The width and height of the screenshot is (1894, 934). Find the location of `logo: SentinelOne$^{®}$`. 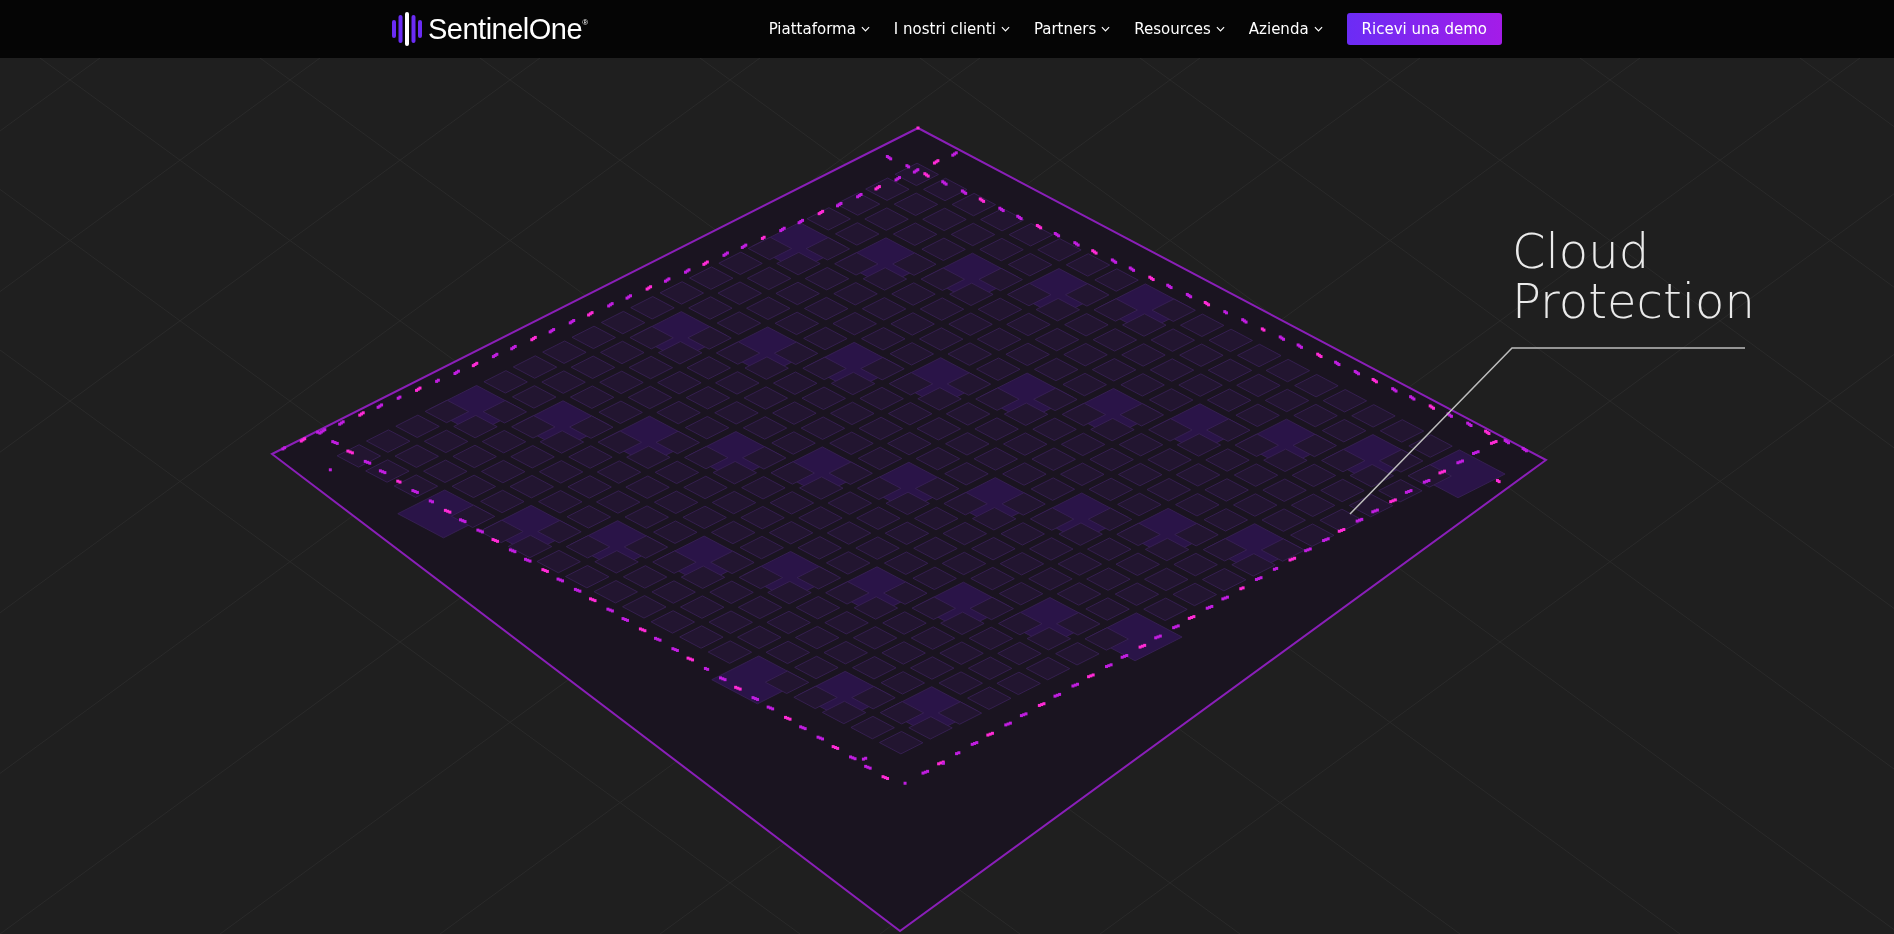

logo: SentinelOne$^{®}$ is located at coordinates (490, 29).